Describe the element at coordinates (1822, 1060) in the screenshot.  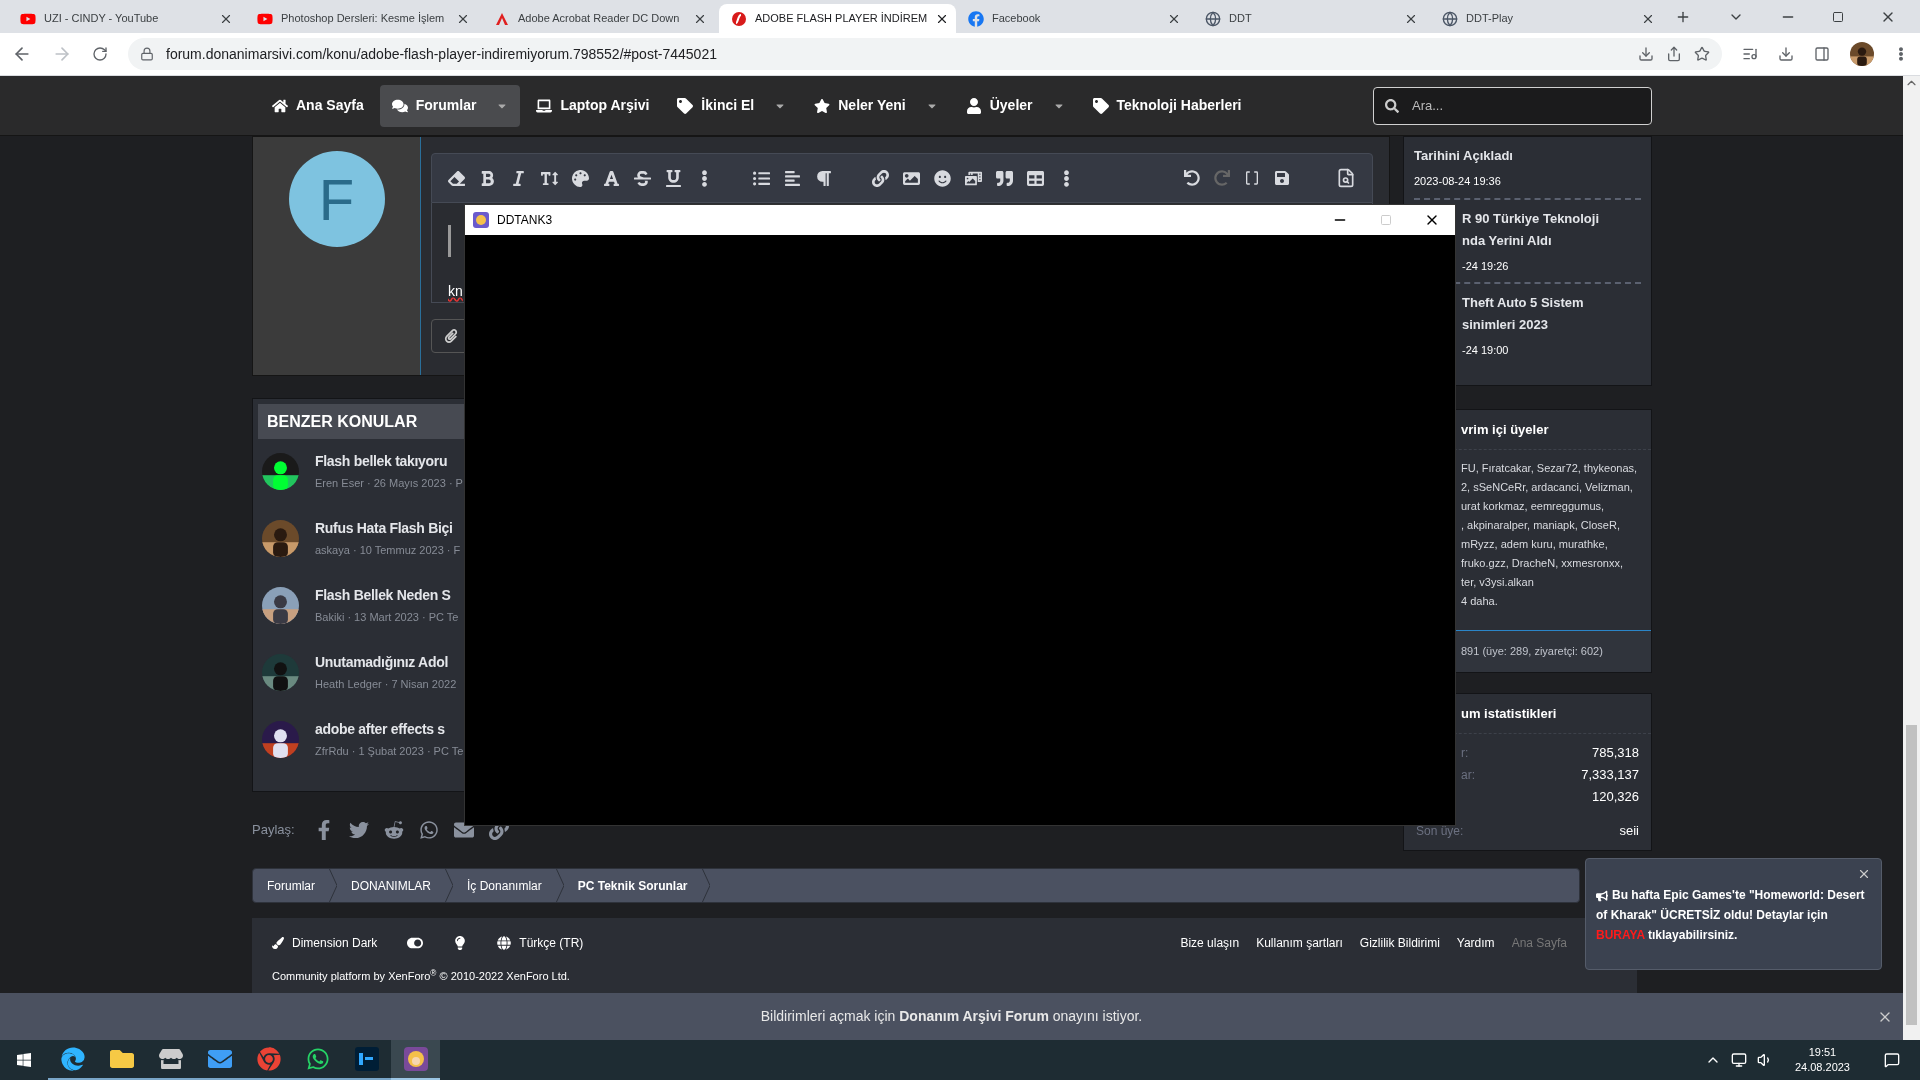
I see `clock: 19:51 24.08.2023` at that location.